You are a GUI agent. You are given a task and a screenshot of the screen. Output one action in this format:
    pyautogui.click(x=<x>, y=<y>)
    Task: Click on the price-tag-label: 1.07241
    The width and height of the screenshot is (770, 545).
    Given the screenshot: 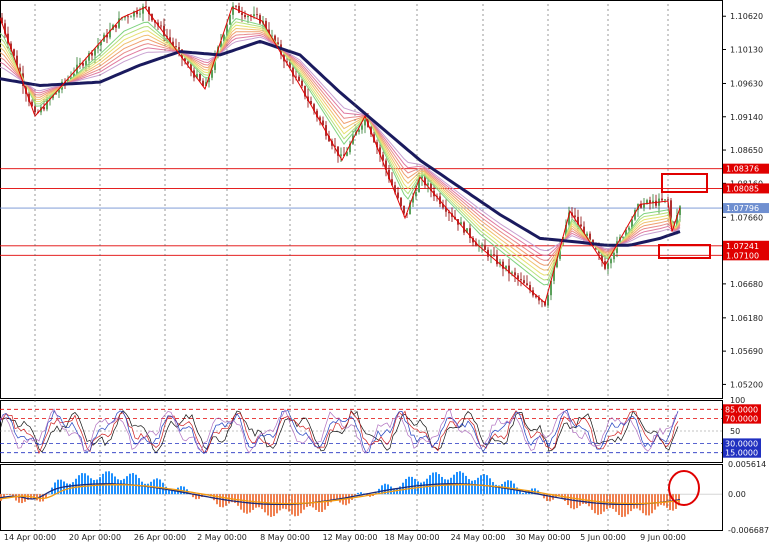 What is the action you would take?
    pyautogui.click(x=742, y=246)
    